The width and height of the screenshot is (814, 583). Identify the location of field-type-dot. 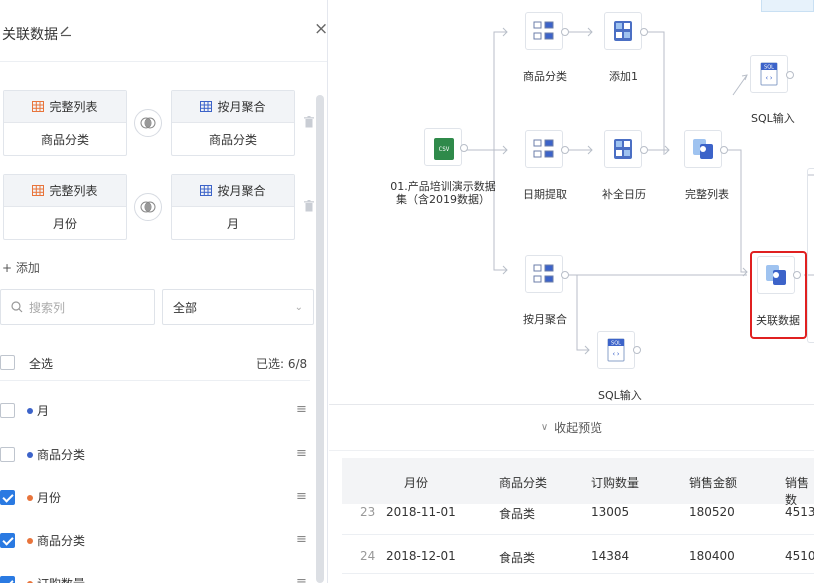
(30, 455).